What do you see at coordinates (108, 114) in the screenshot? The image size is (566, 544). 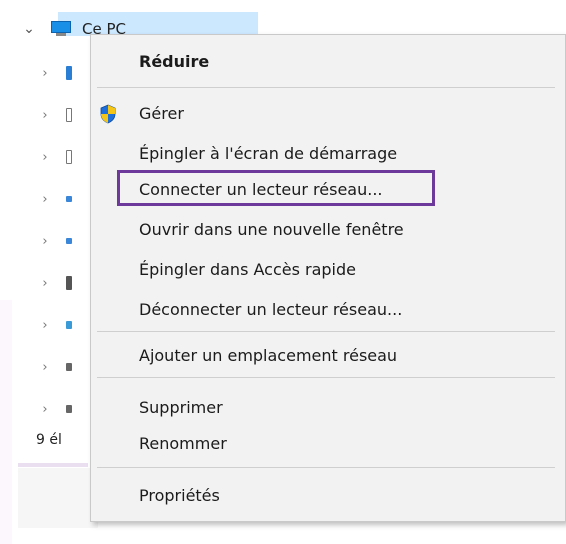 I see `uac-shield-icon` at bounding box center [108, 114].